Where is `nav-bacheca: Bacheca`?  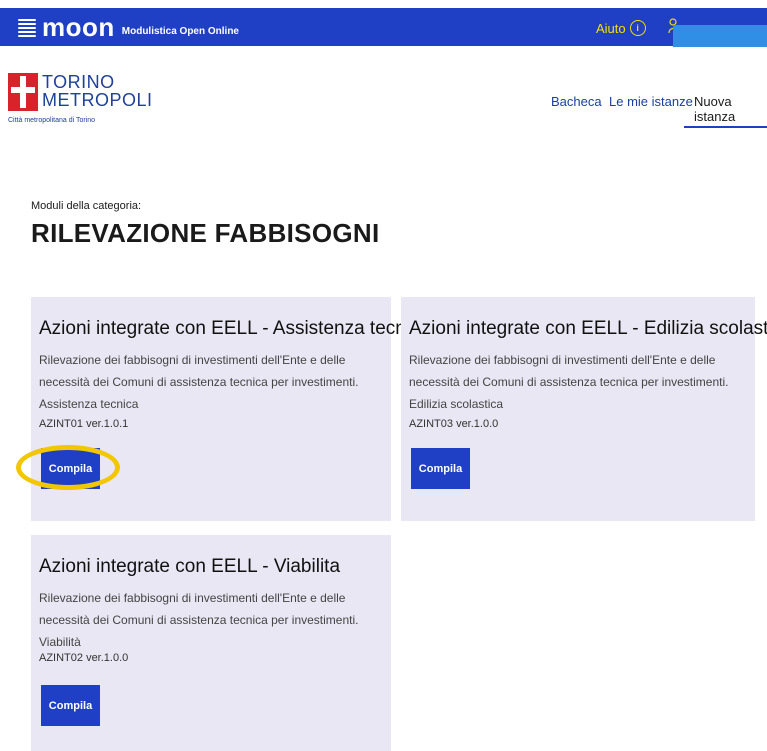 nav-bacheca: Bacheca is located at coordinates (576, 101).